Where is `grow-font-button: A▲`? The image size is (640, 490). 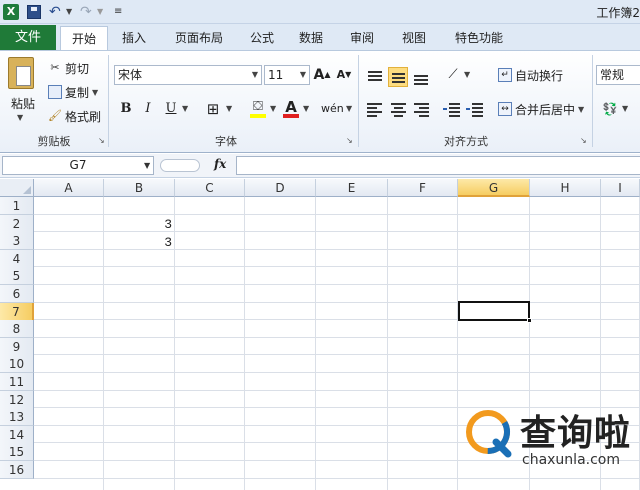 grow-font-button: A▲ is located at coordinates (322, 75).